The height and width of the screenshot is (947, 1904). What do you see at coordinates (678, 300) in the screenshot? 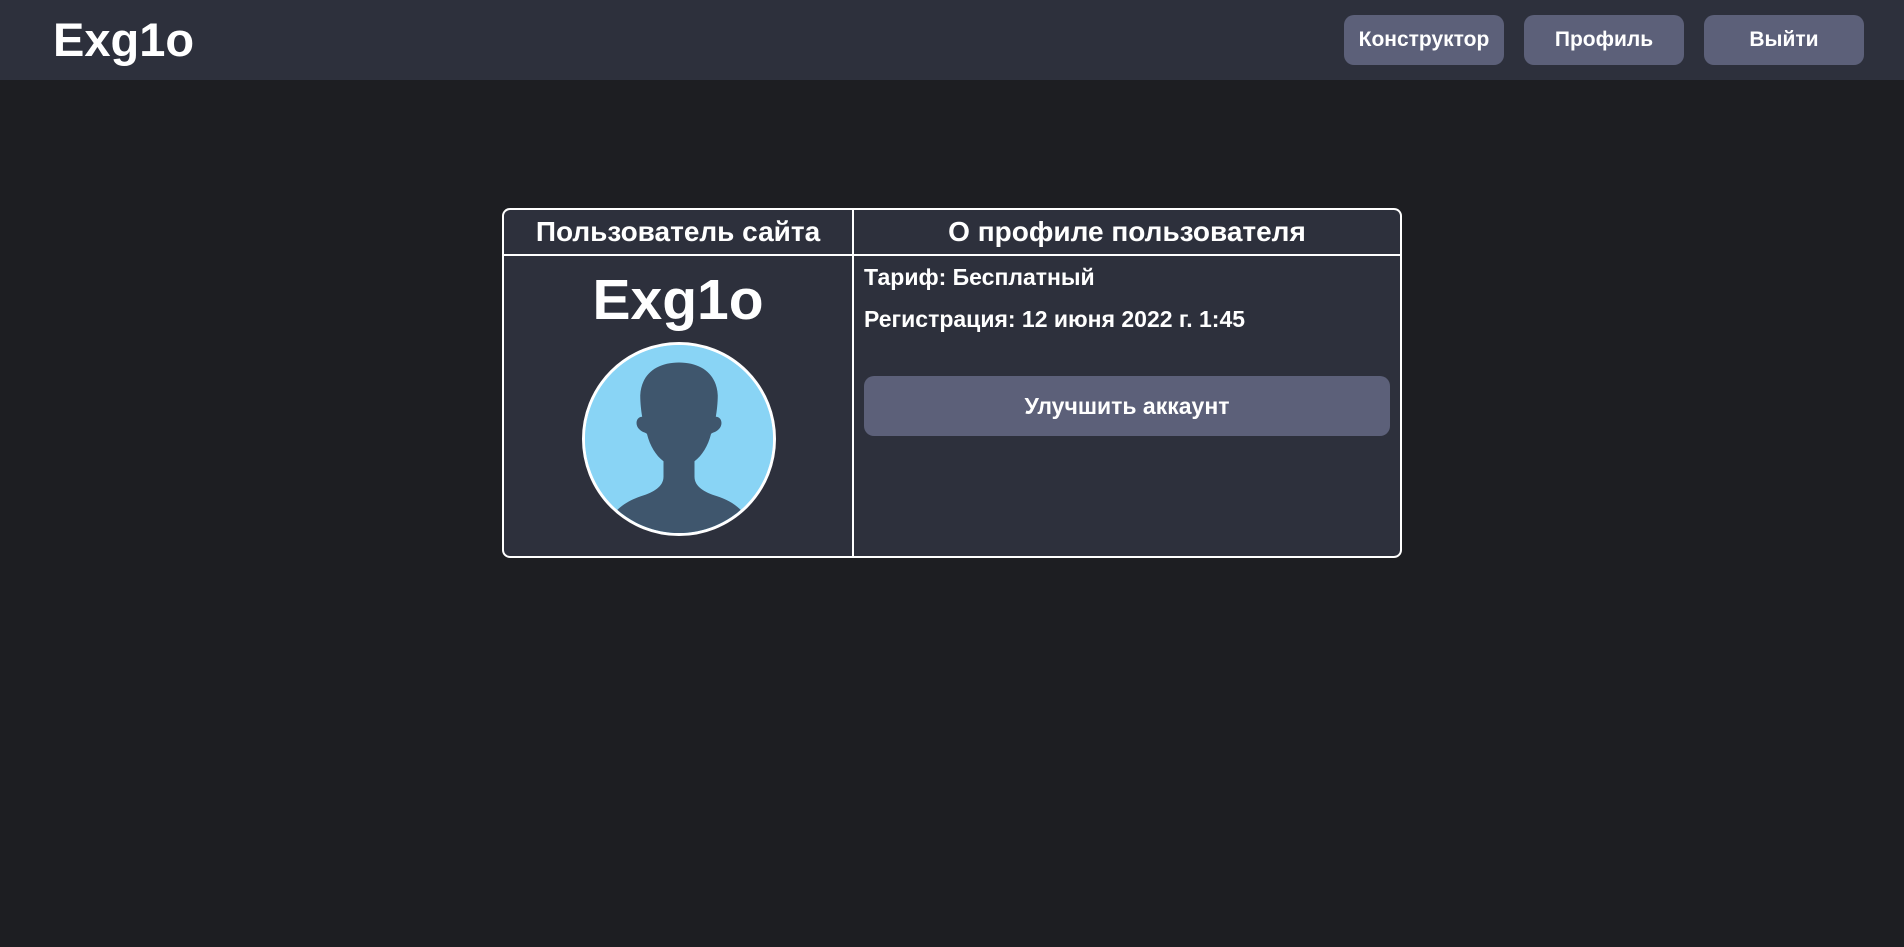
I see `username: Exg1o` at bounding box center [678, 300].